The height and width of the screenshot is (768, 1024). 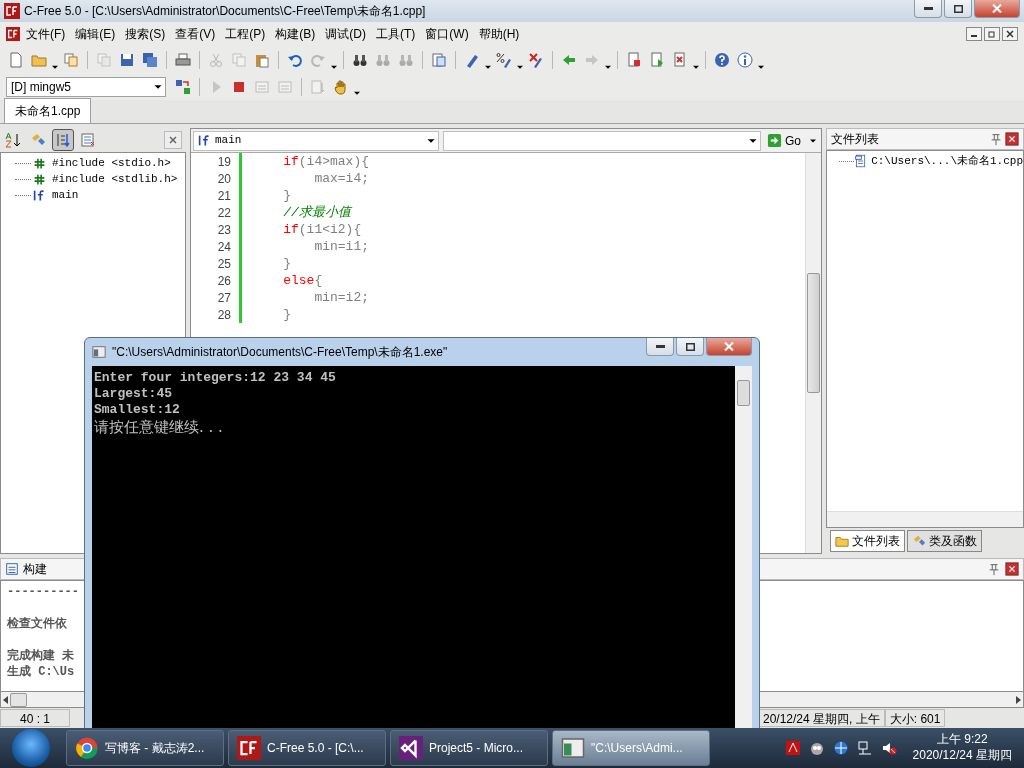 I want to click on menu-item: 构建(B), so click(x=295, y=34).